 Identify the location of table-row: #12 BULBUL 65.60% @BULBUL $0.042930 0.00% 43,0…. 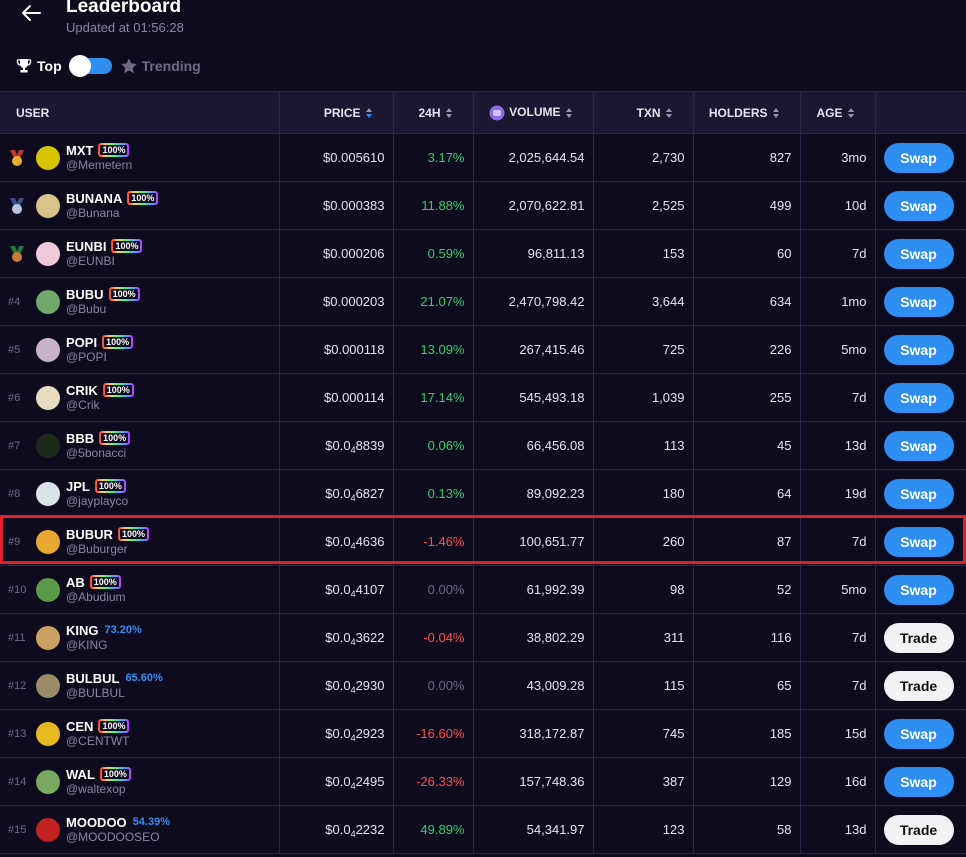
(483, 685).